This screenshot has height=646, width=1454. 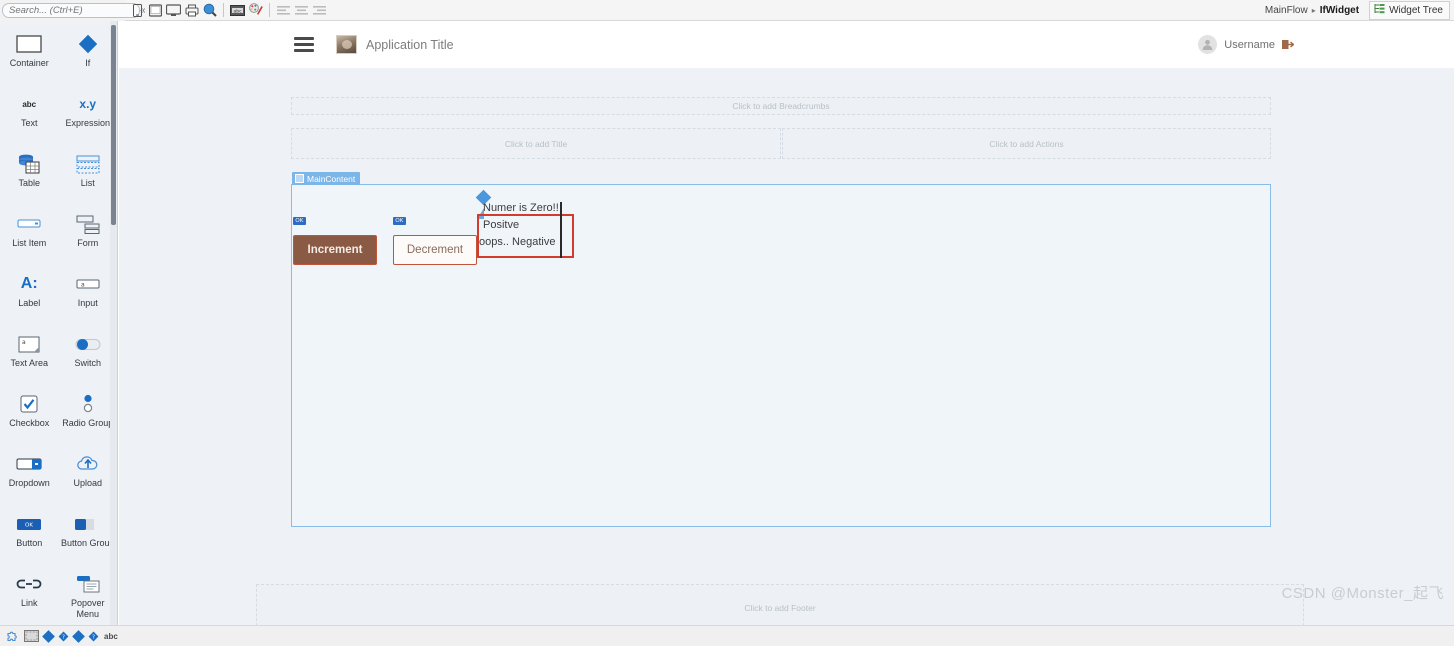 I want to click on palette-item-upload: Upload, so click(x=88, y=477).